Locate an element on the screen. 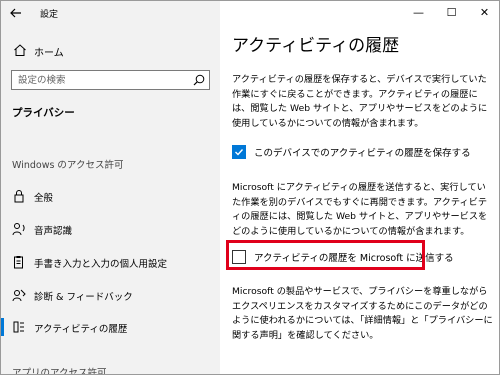 This screenshot has height=375, width=500. window-controls: — ☐ ✕ is located at coordinates (450, 13).